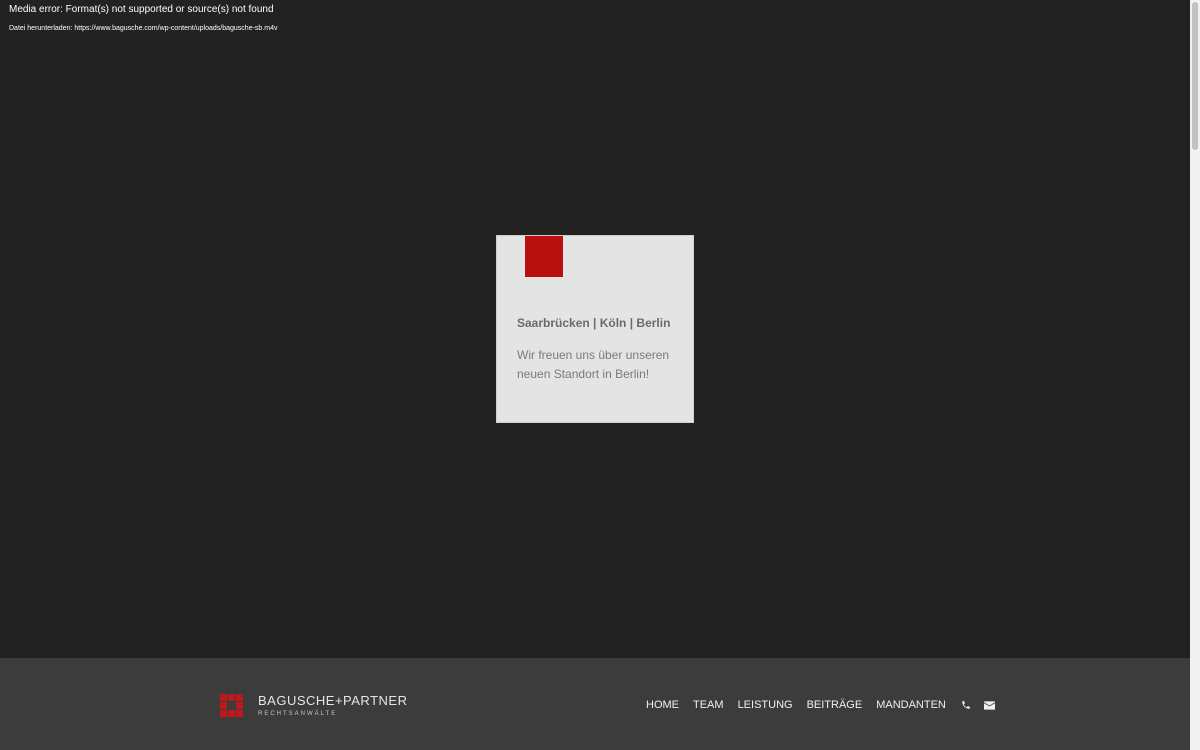 This screenshot has height=750, width=1200. I want to click on logo-mark-icon, so click(231, 705).